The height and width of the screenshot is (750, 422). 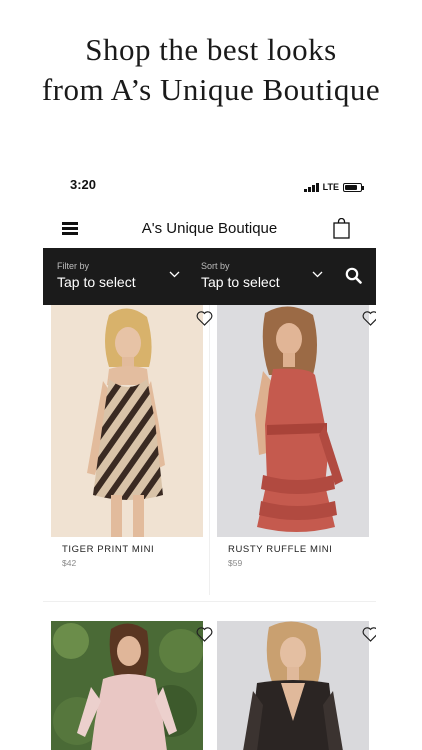 What do you see at coordinates (73, 266) in the screenshot?
I see `filter-label: Filter by` at bounding box center [73, 266].